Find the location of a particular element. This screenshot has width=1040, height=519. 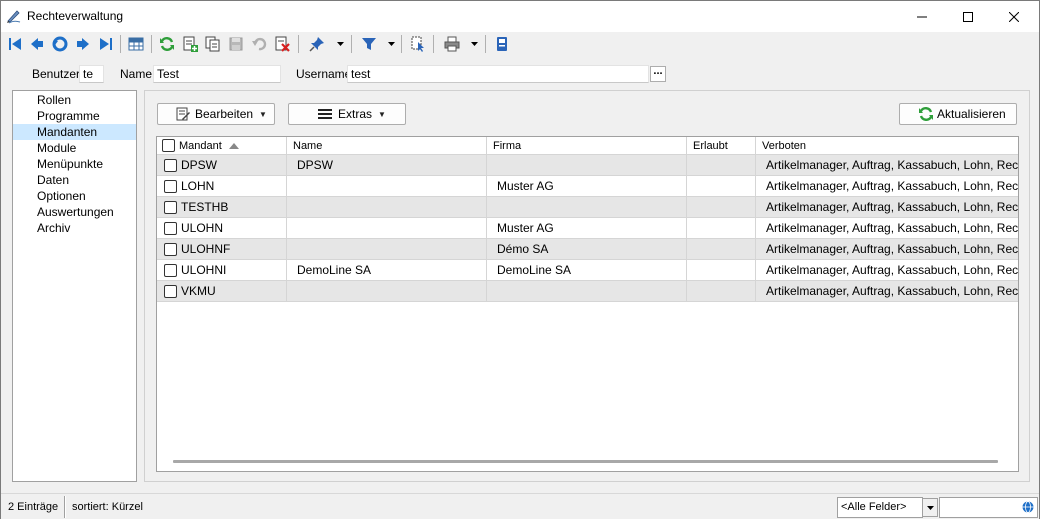

globe-search-icon is located at coordinates (1028, 507).